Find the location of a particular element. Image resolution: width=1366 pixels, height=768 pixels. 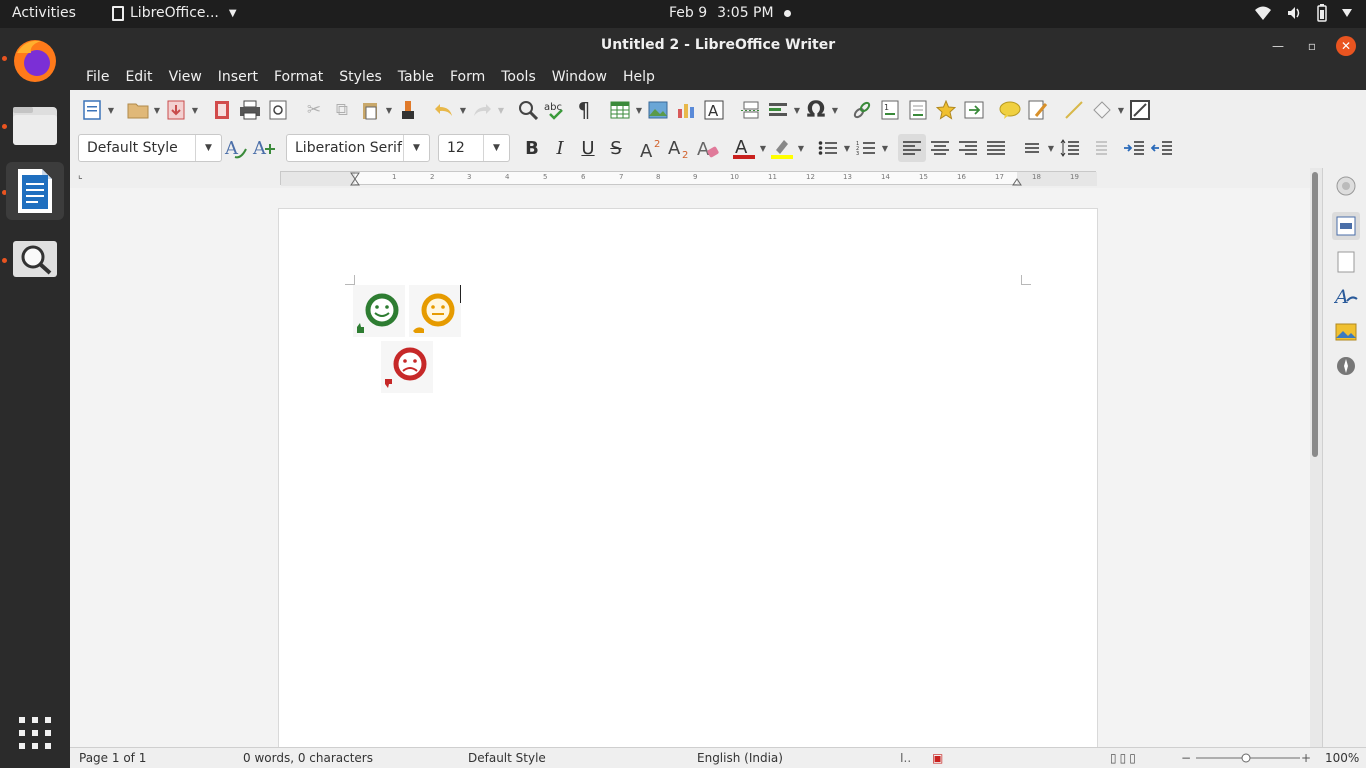

clock: Feb 9 3:05 PM is located at coordinates (730, 13).